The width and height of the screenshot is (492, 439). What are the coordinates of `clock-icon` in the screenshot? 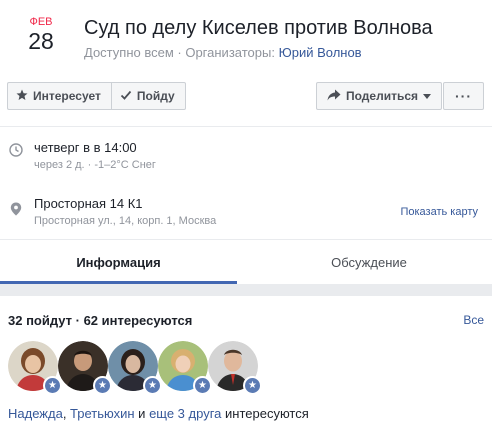 It's located at (16, 151).